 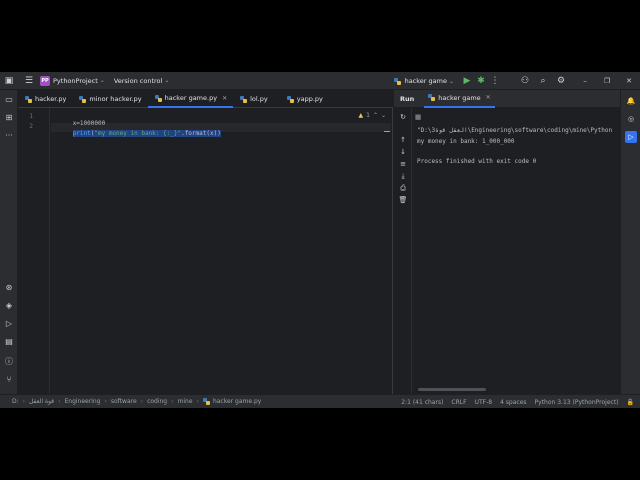 I want to click on run-tool-icon: ▷, so click(x=631, y=137).